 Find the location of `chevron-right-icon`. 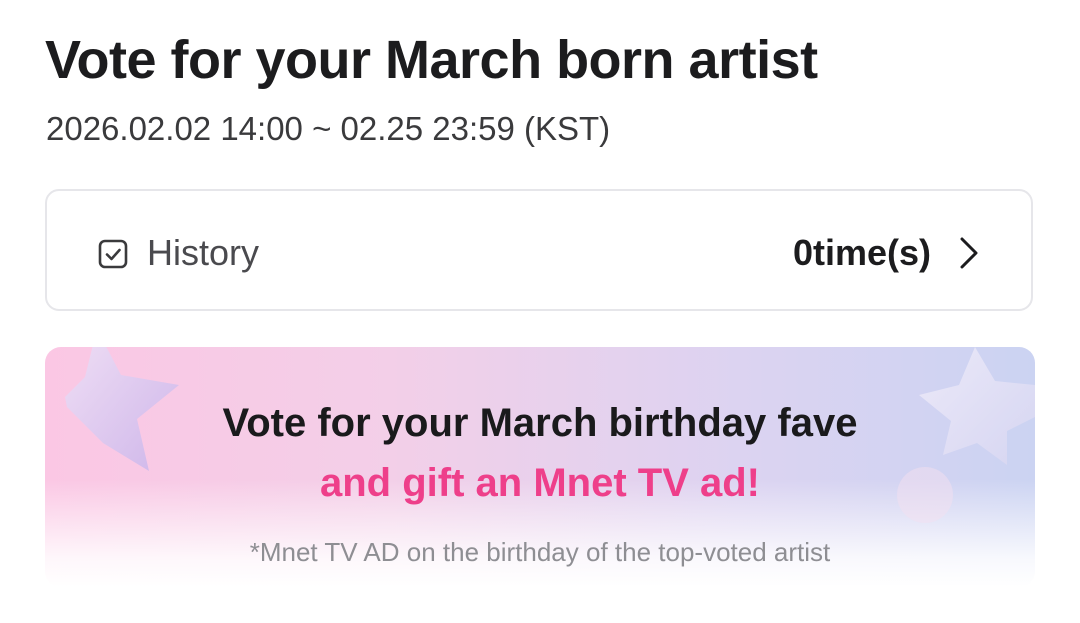

chevron-right-icon is located at coordinates (969, 253).